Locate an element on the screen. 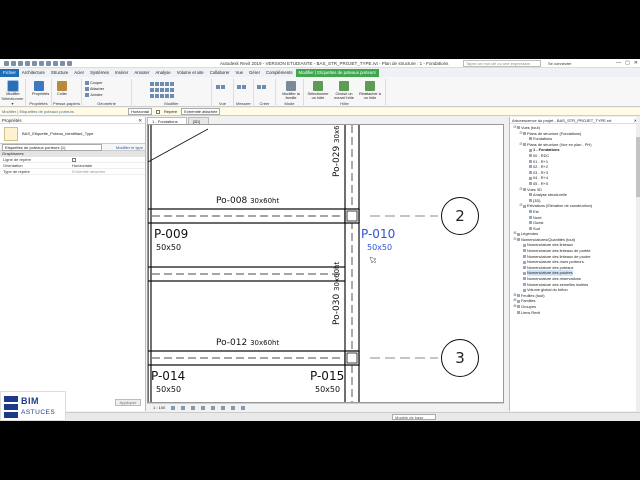 This screenshot has width=640, height=480. minimize-button: — is located at coordinates (618, 63).